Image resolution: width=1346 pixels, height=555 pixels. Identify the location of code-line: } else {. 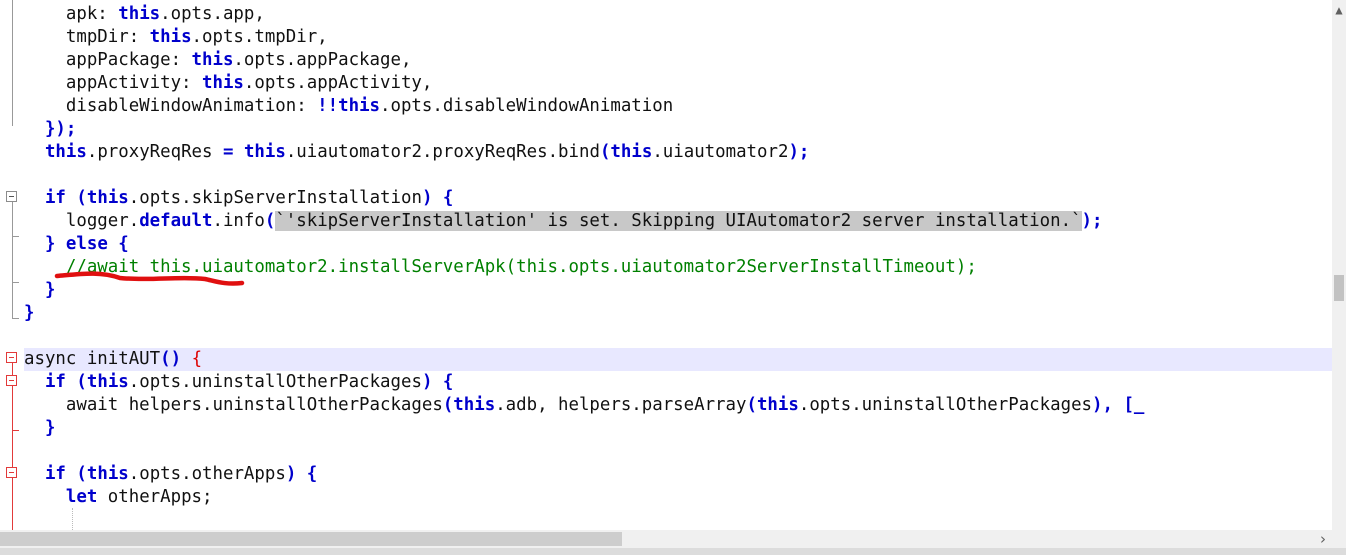
(678, 244).